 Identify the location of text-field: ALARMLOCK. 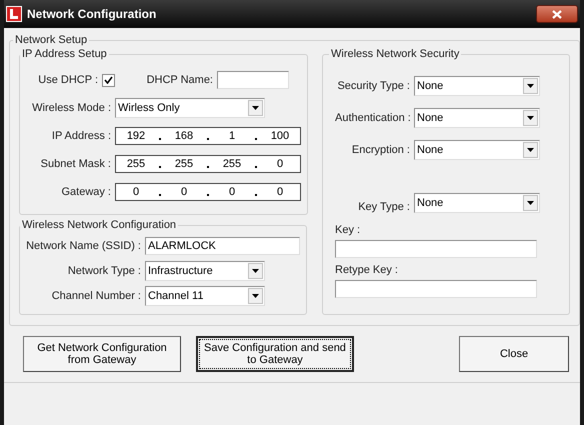
(222, 245).